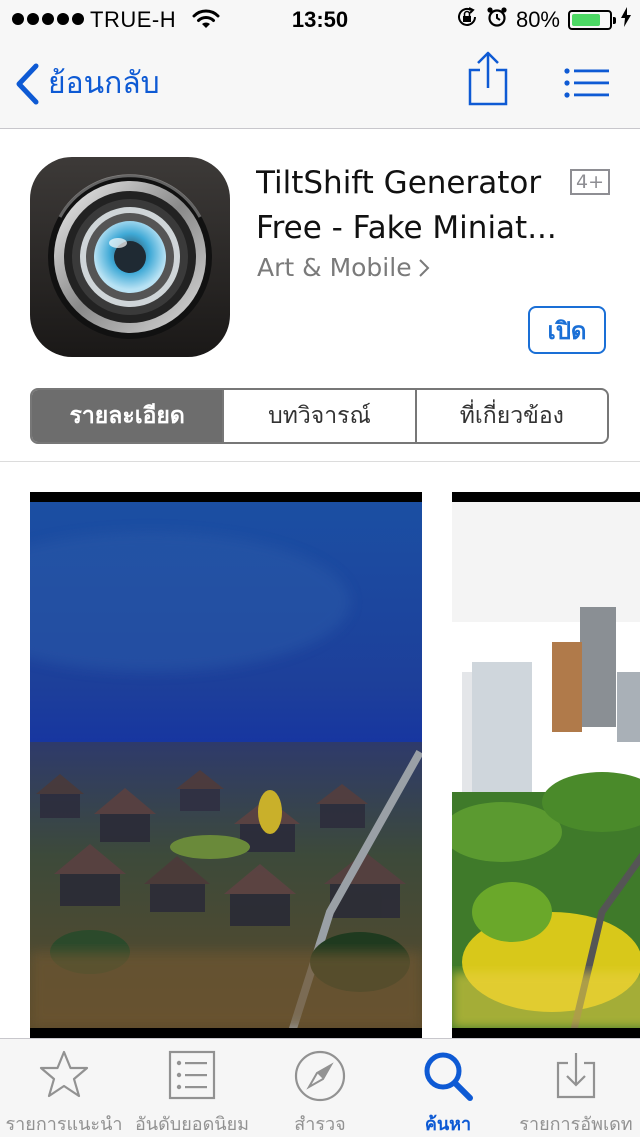 This screenshot has height=1138, width=640. I want to click on tab-explore-label: สำรวจ, so click(320, 1124).